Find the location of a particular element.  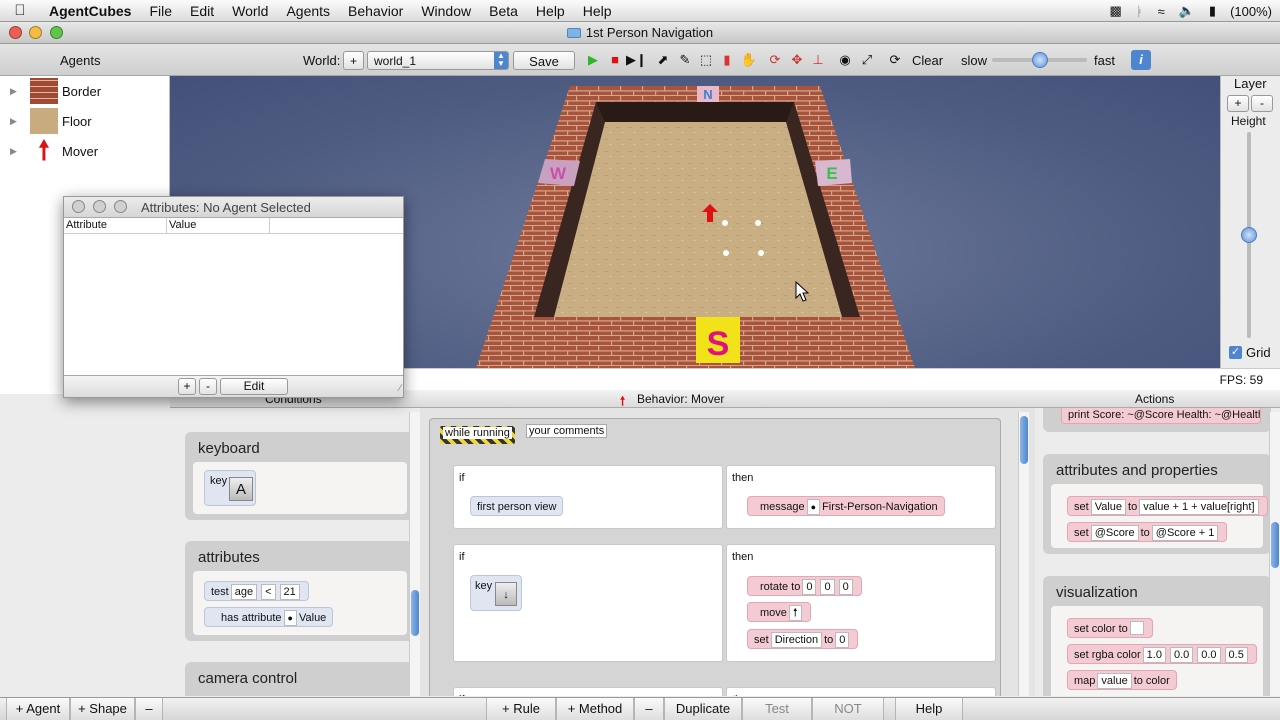

agent-row-mover: ▶ 🠕 Mover is located at coordinates (85, 151).